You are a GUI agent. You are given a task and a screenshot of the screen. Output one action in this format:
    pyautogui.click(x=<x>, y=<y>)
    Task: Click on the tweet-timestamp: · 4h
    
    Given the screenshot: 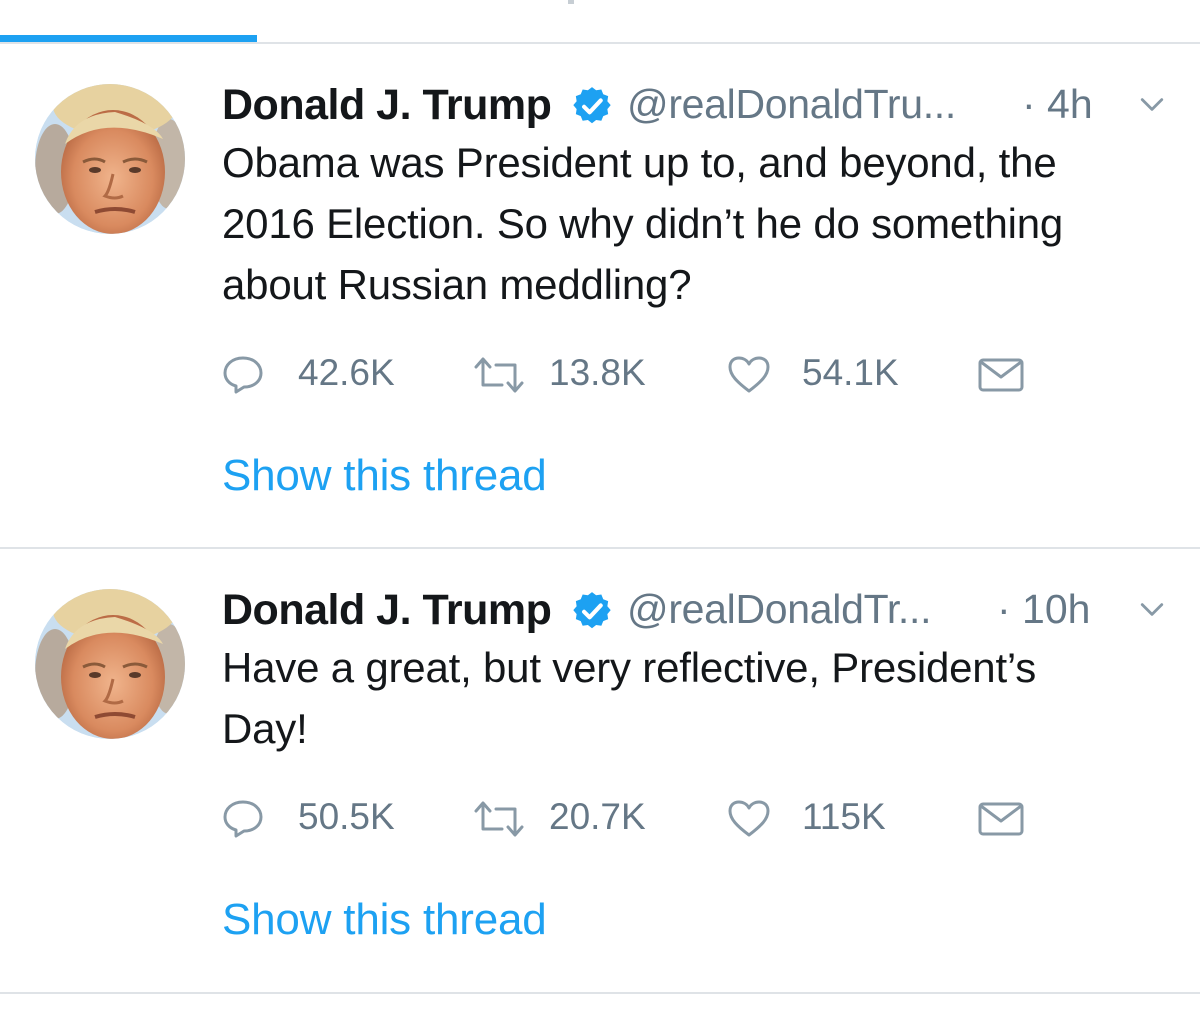 What is the action you would take?
    pyautogui.click(x=1057, y=104)
    